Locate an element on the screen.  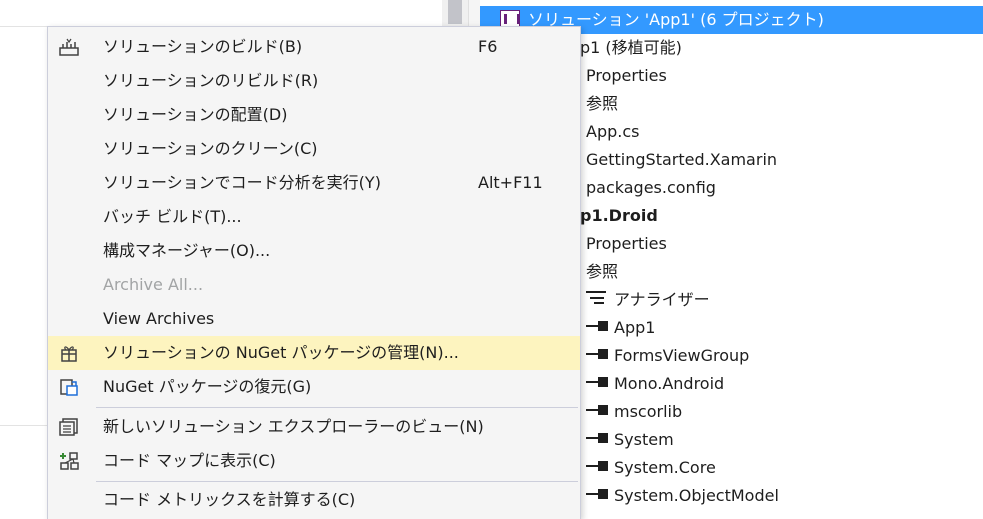
menu-item-label: ソリューションの配置(D) is located at coordinates (195, 114).